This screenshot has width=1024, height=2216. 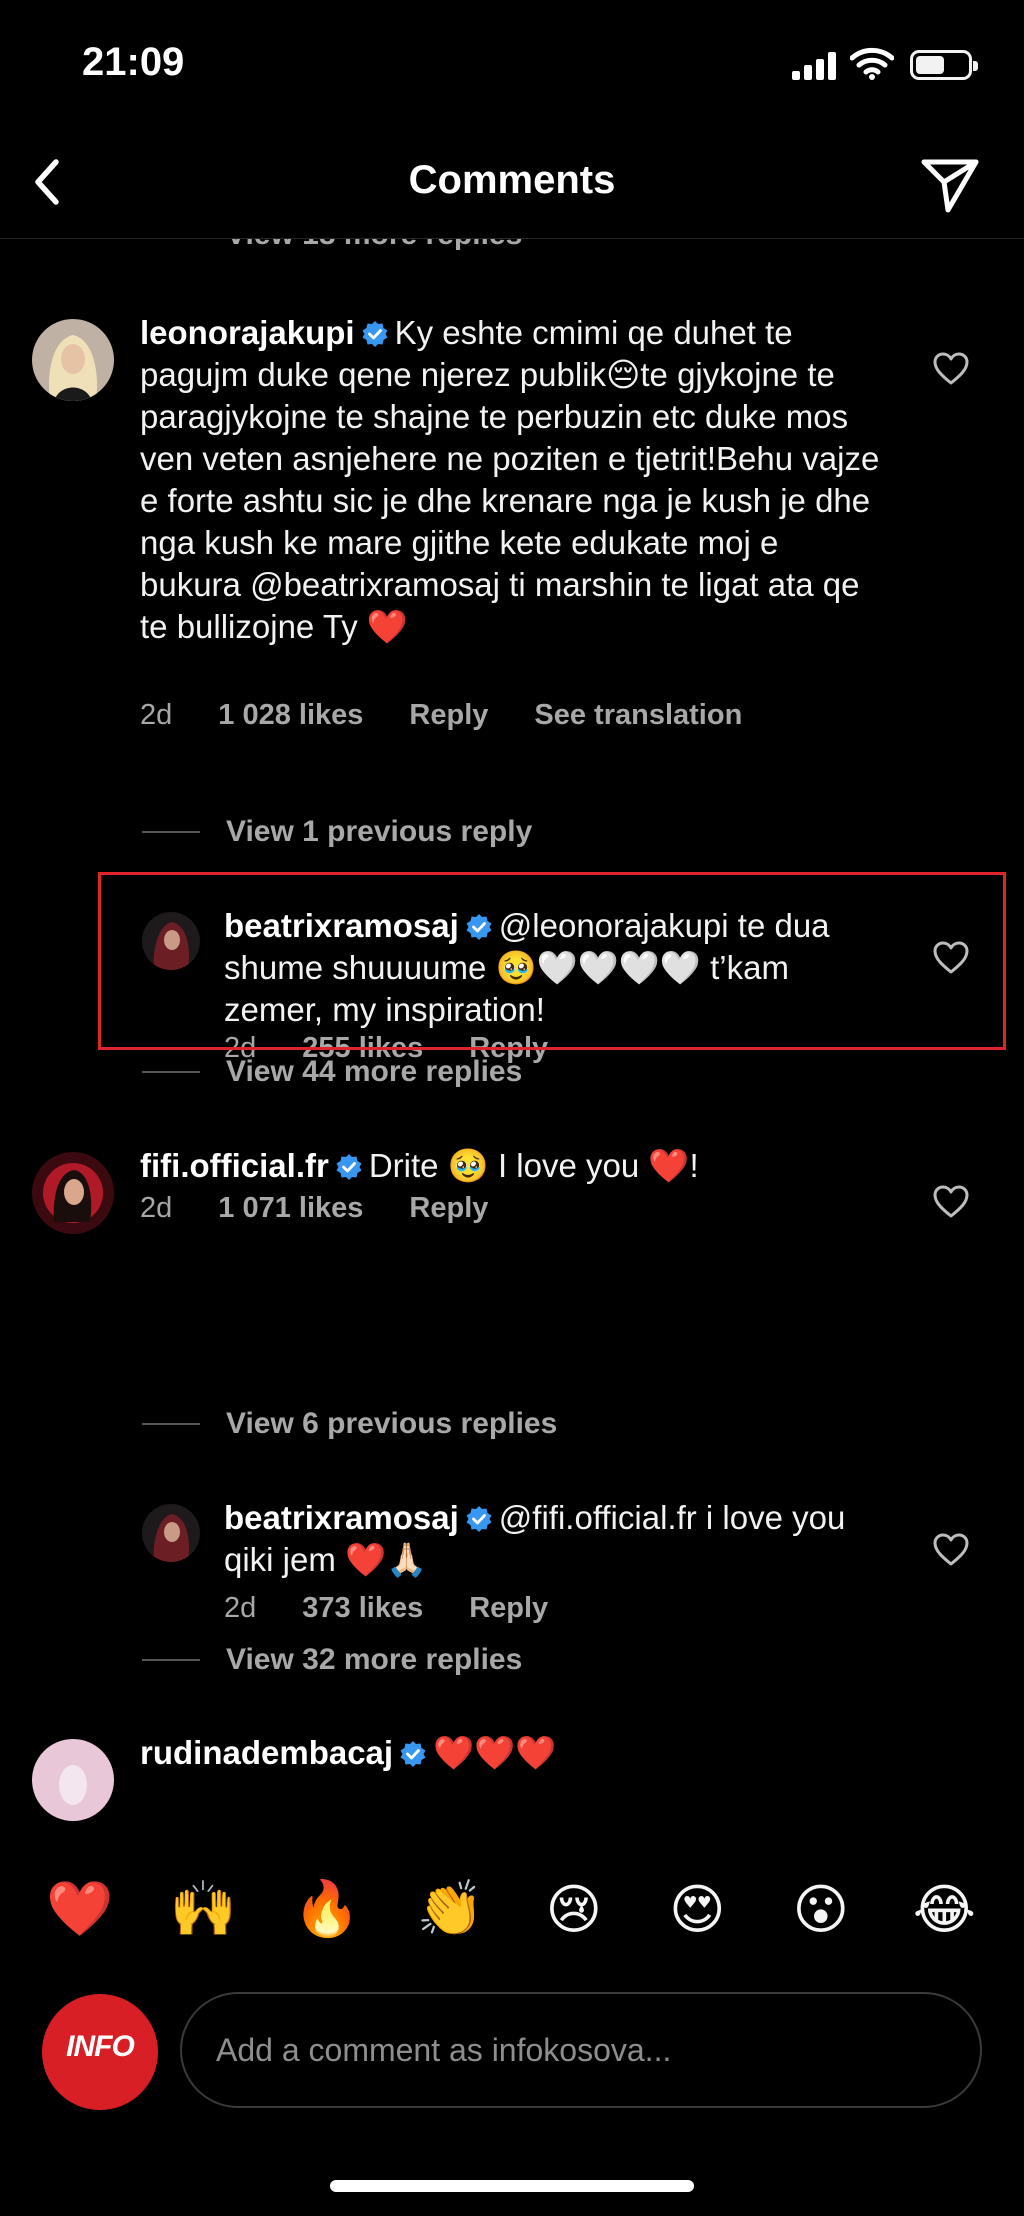 I want to click on emoji-fire: 🔥, so click(x=327, y=1909).